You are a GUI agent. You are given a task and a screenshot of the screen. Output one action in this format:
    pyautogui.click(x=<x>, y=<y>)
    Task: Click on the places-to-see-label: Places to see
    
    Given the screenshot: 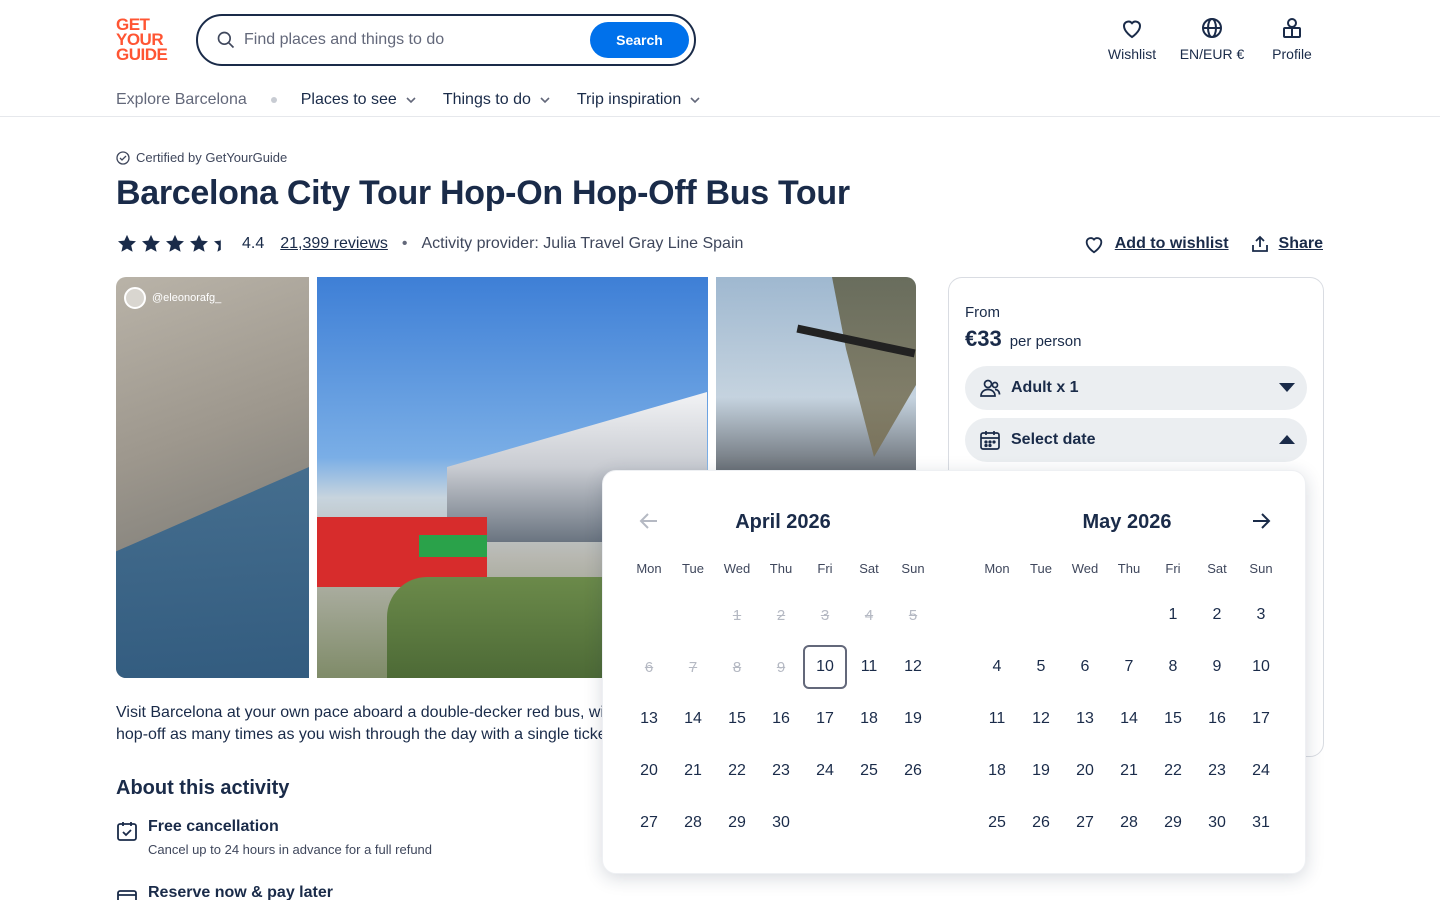 What is the action you would take?
    pyautogui.click(x=348, y=99)
    